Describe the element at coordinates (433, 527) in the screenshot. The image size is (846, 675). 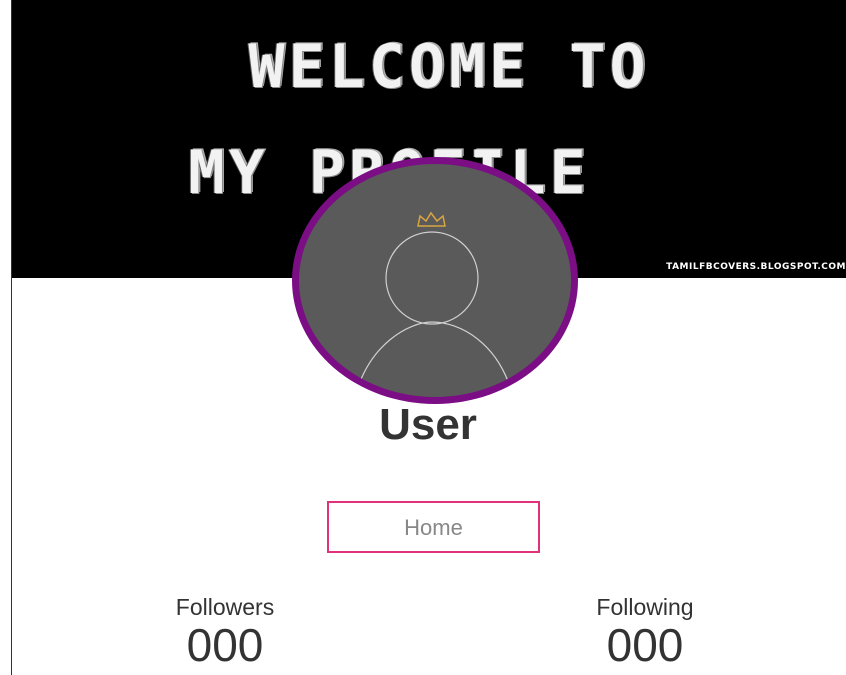
I see `home-button: Home` at that location.